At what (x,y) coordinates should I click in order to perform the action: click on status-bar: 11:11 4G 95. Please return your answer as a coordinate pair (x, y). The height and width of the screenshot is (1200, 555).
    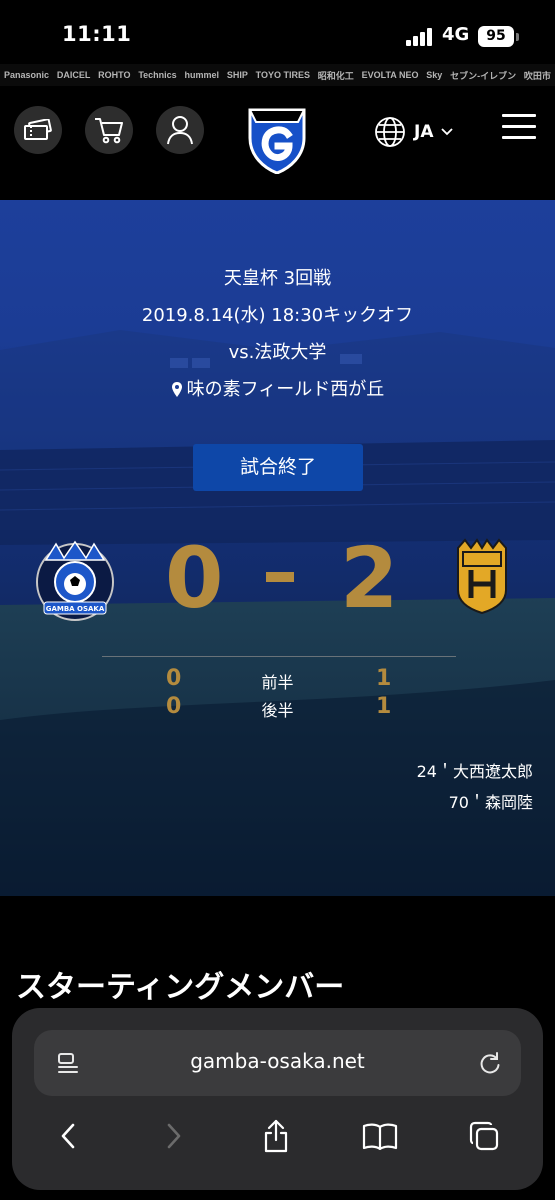
    Looking at the image, I should click on (277, 32).